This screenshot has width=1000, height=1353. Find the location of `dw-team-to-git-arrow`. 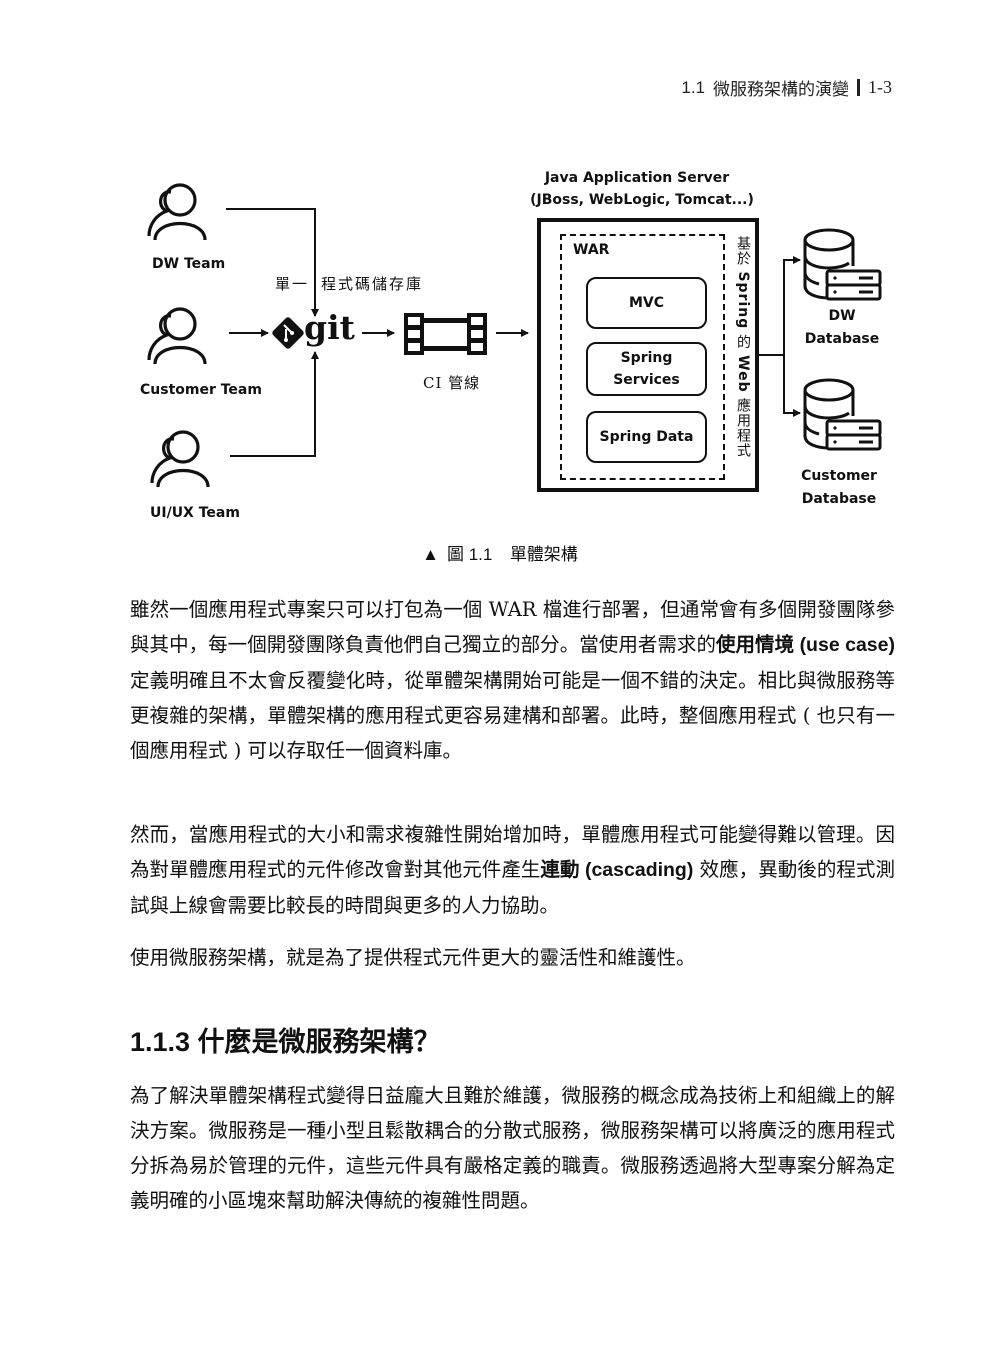

dw-team-to-git-arrow is located at coordinates (272, 262).